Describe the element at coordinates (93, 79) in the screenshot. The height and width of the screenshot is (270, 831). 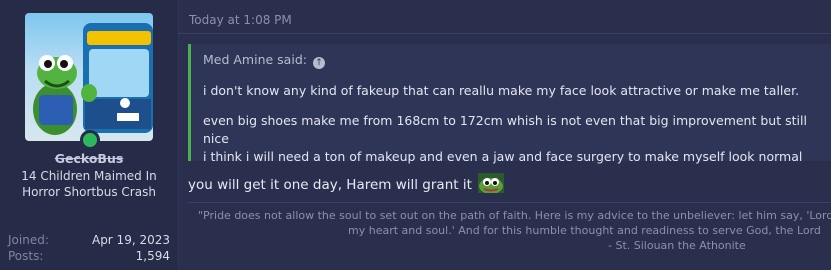
I see `avatar-image` at that location.